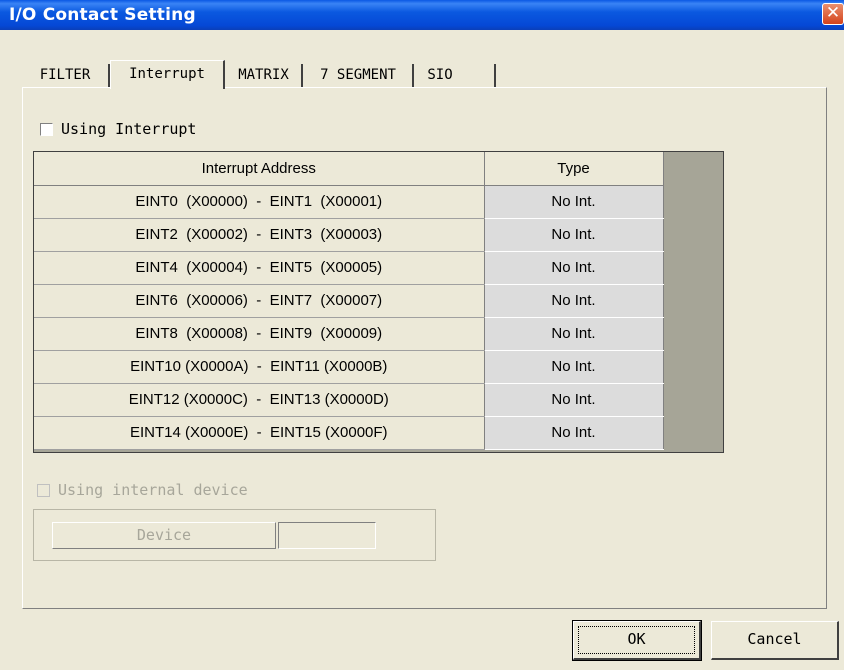 The width and height of the screenshot is (844, 670). I want to click on table-row: EINT12 (X0000C) - EINT13 (X0000D) No Int., so click(349, 400).